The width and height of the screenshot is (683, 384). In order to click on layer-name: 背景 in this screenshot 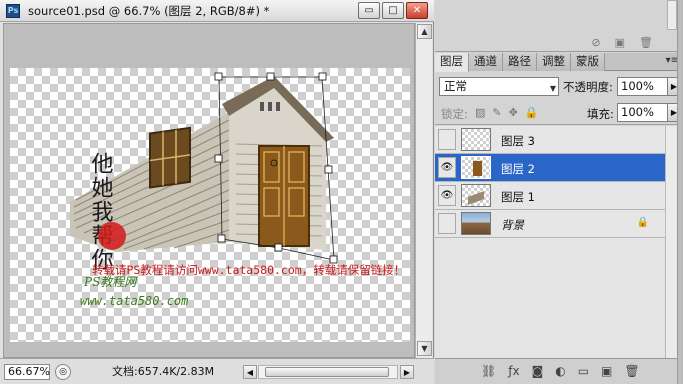, I will do `click(512, 225)`.